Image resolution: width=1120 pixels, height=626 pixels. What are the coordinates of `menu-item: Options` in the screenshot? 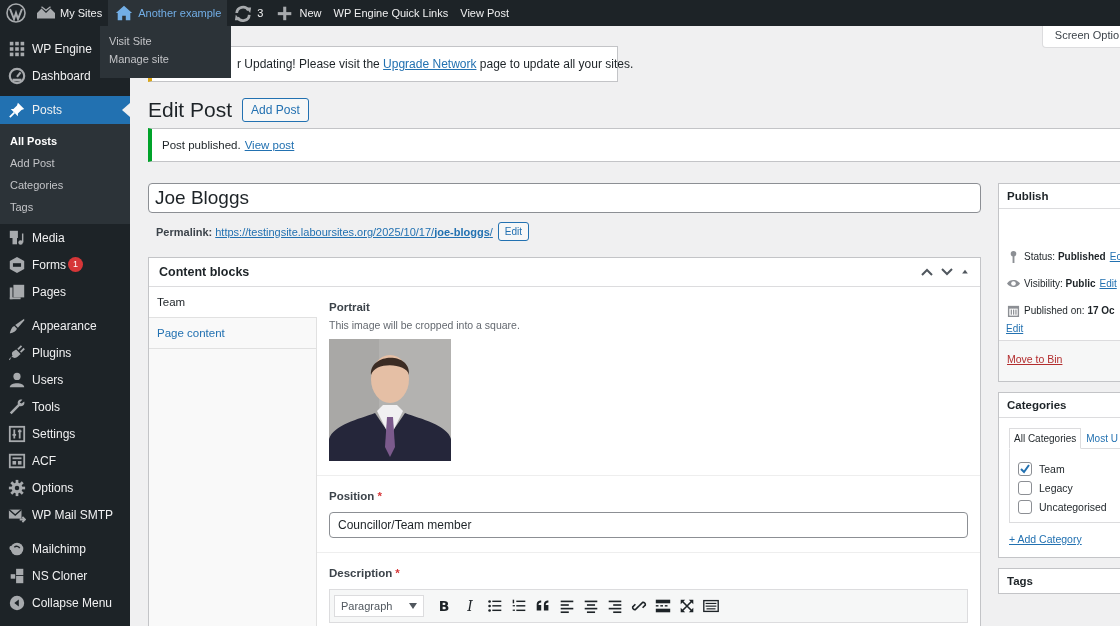 It's located at (65, 487).